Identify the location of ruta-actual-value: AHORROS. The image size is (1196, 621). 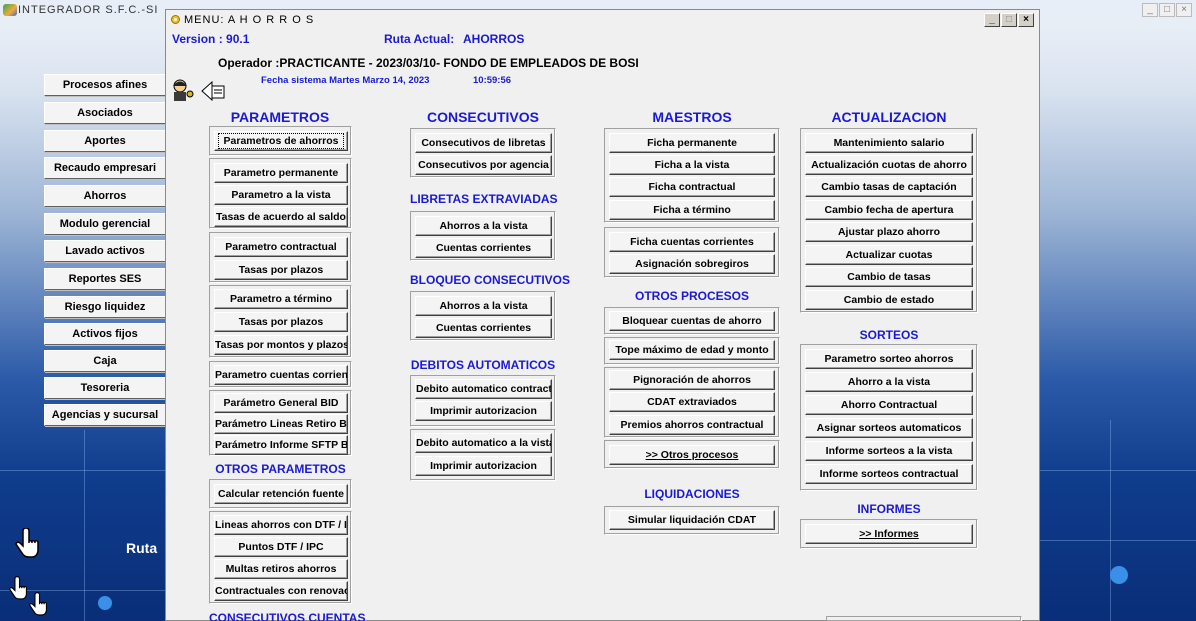
(494, 39).